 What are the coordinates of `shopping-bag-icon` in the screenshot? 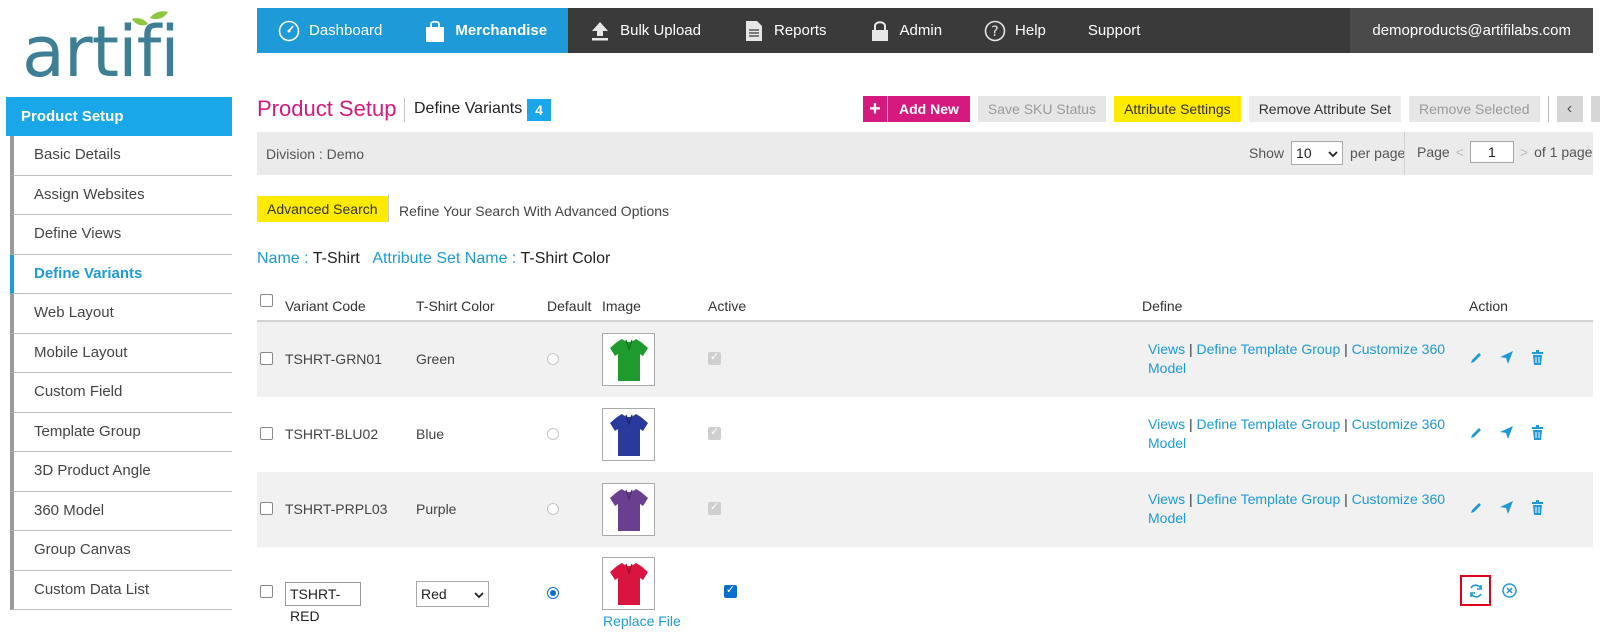 It's located at (435, 31).